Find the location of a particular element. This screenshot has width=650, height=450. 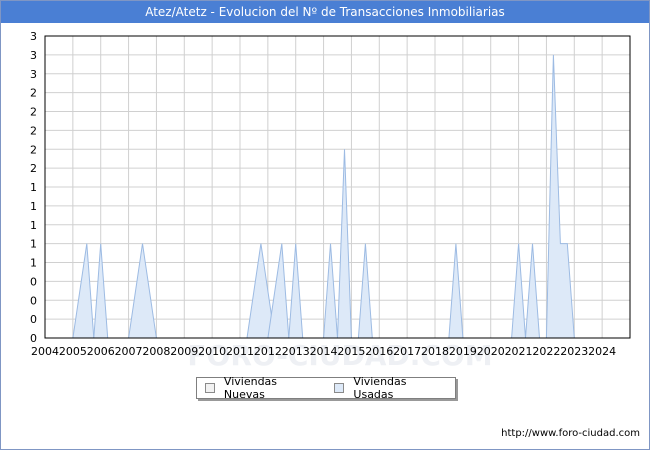

x-tick-label: 2024 is located at coordinates (602, 351).